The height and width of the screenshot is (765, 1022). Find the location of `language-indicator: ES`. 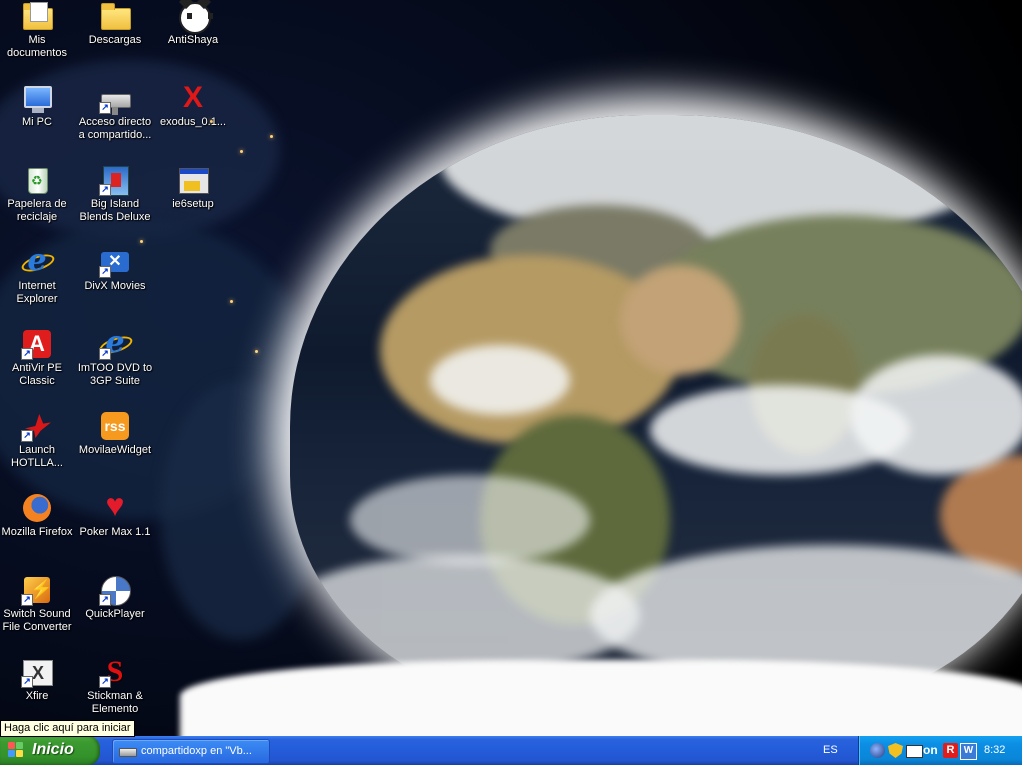

language-indicator: ES is located at coordinates (830, 750).